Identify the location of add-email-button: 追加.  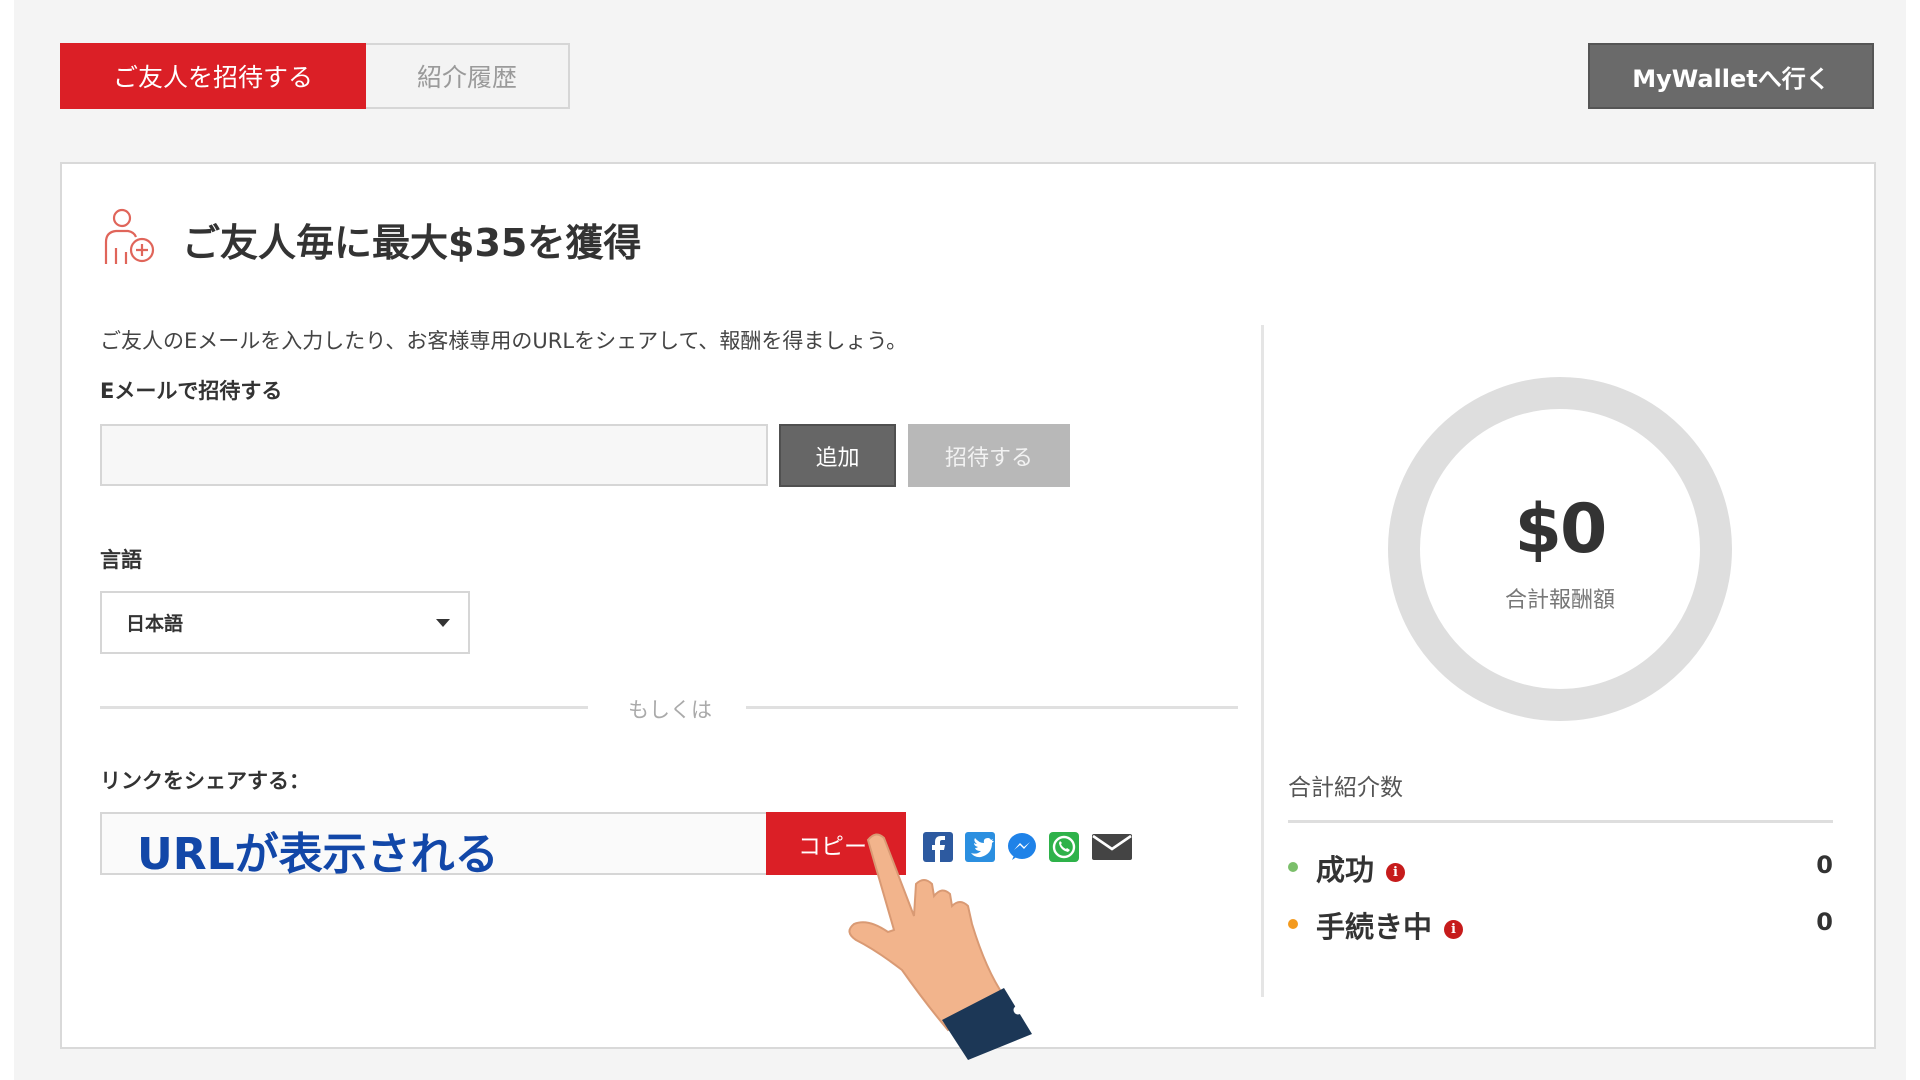
(837, 455).